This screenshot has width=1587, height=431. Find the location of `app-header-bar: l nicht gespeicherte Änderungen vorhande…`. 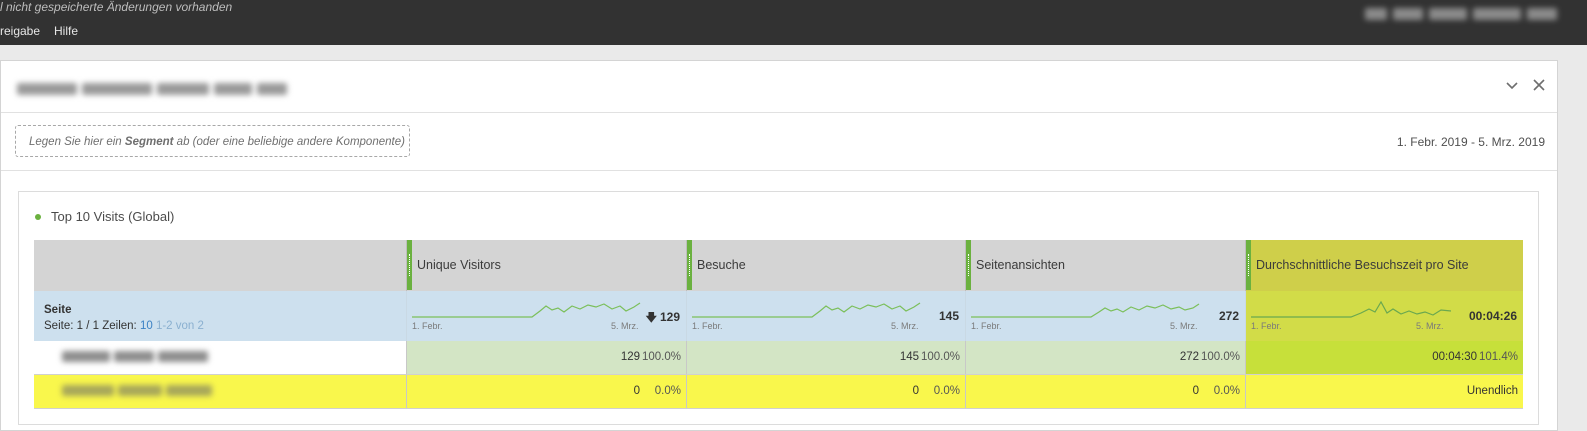

app-header-bar: l nicht gespeicherte Änderungen vorhande… is located at coordinates (793, 22).